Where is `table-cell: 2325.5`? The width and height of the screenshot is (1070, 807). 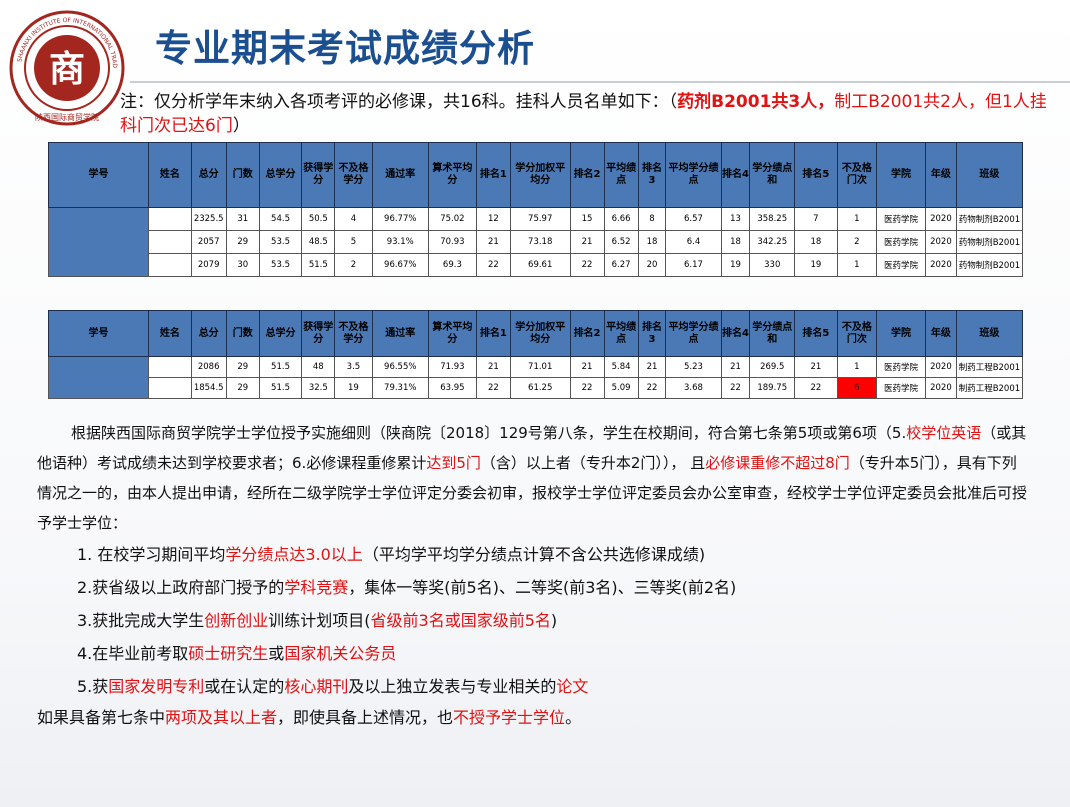 table-cell: 2325.5 is located at coordinates (208, 219).